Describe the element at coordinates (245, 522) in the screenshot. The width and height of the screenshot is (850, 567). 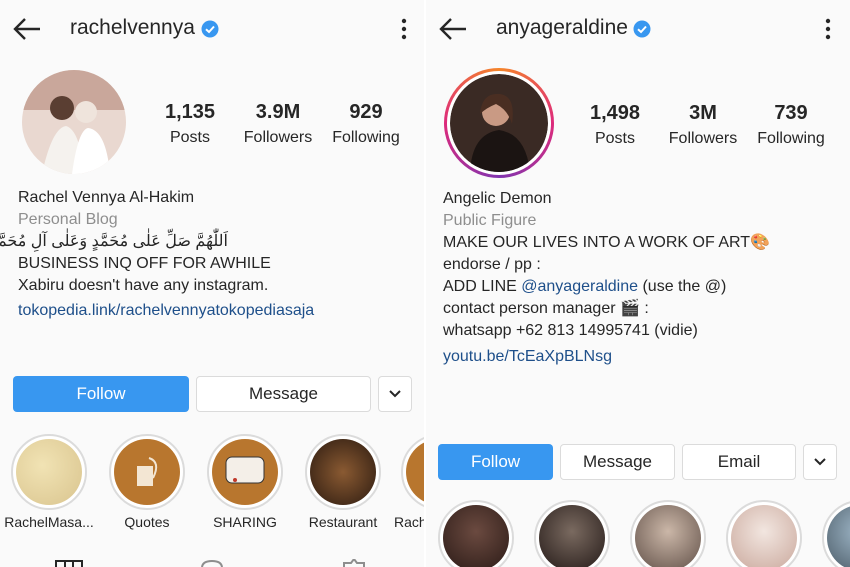
I see `highlight-label: SHARING` at that location.